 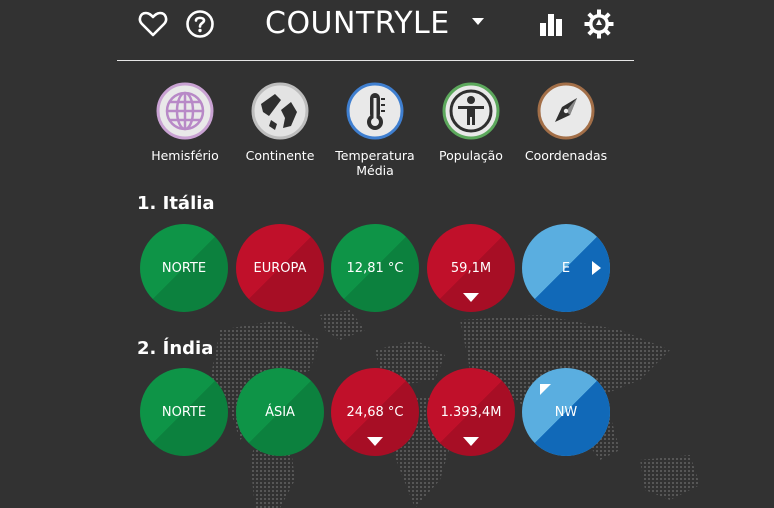 I want to click on category-label: Coordenadas, so click(x=566, y=155).